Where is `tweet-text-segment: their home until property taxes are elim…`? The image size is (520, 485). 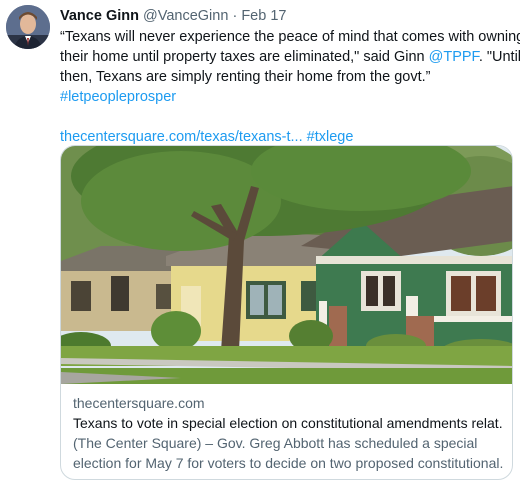
tweet-text-segment: their home until property taxes are elim… is located at coordinates (244, 57).